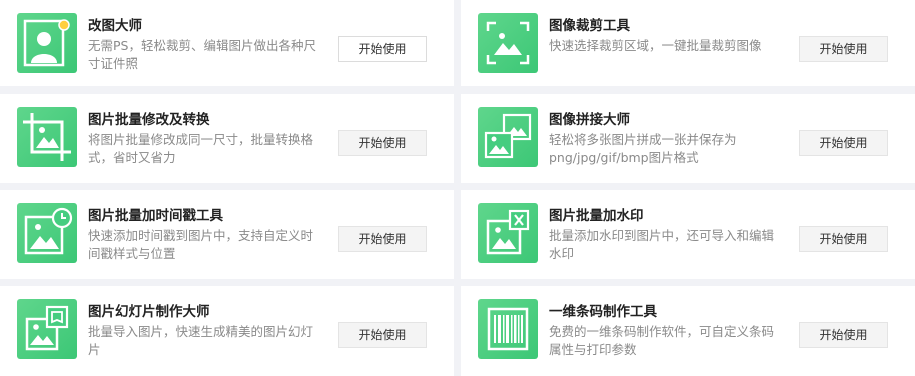  What do you see at coordinates (589, 26) in the screenshot?
I see `tool-title: 图像裁剪工具` at bounding box center [589, 26].